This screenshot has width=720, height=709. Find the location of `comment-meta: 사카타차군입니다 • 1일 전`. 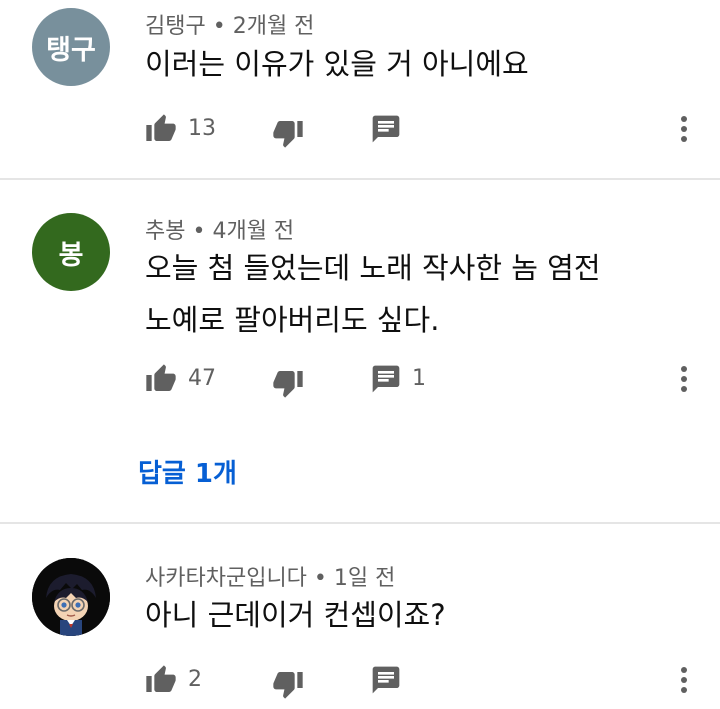

comment-meta: 사카타차군입니다 • 1일 전 is located at coordinates (270, 576).